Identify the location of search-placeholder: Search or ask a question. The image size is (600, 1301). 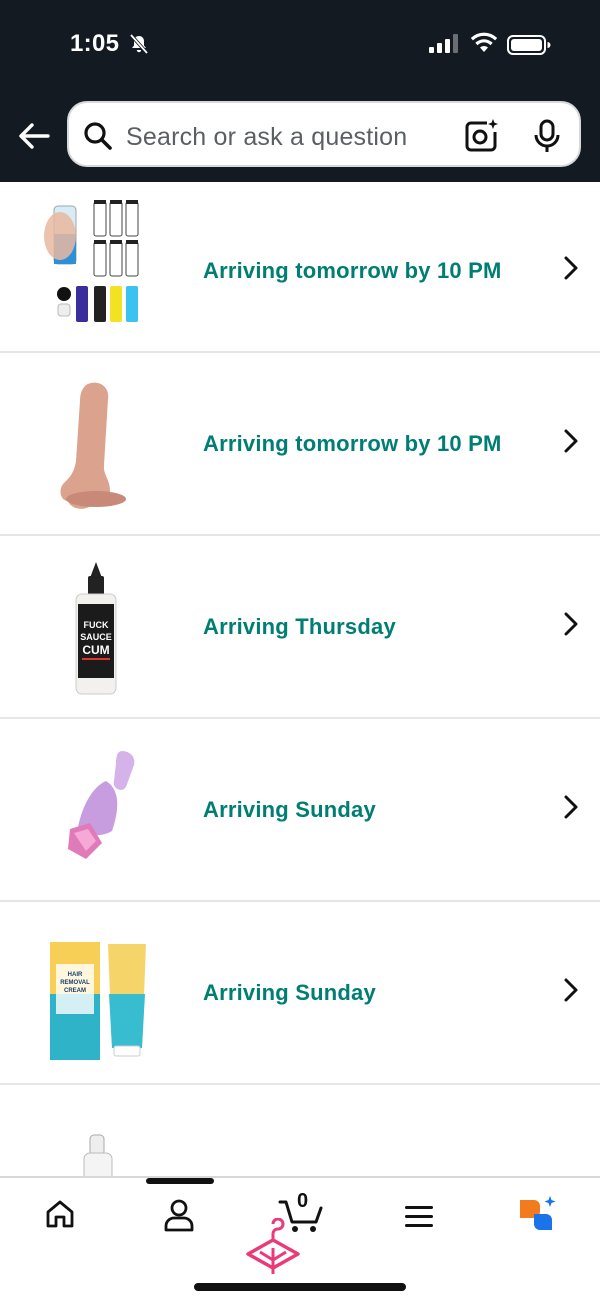
(267, 137).